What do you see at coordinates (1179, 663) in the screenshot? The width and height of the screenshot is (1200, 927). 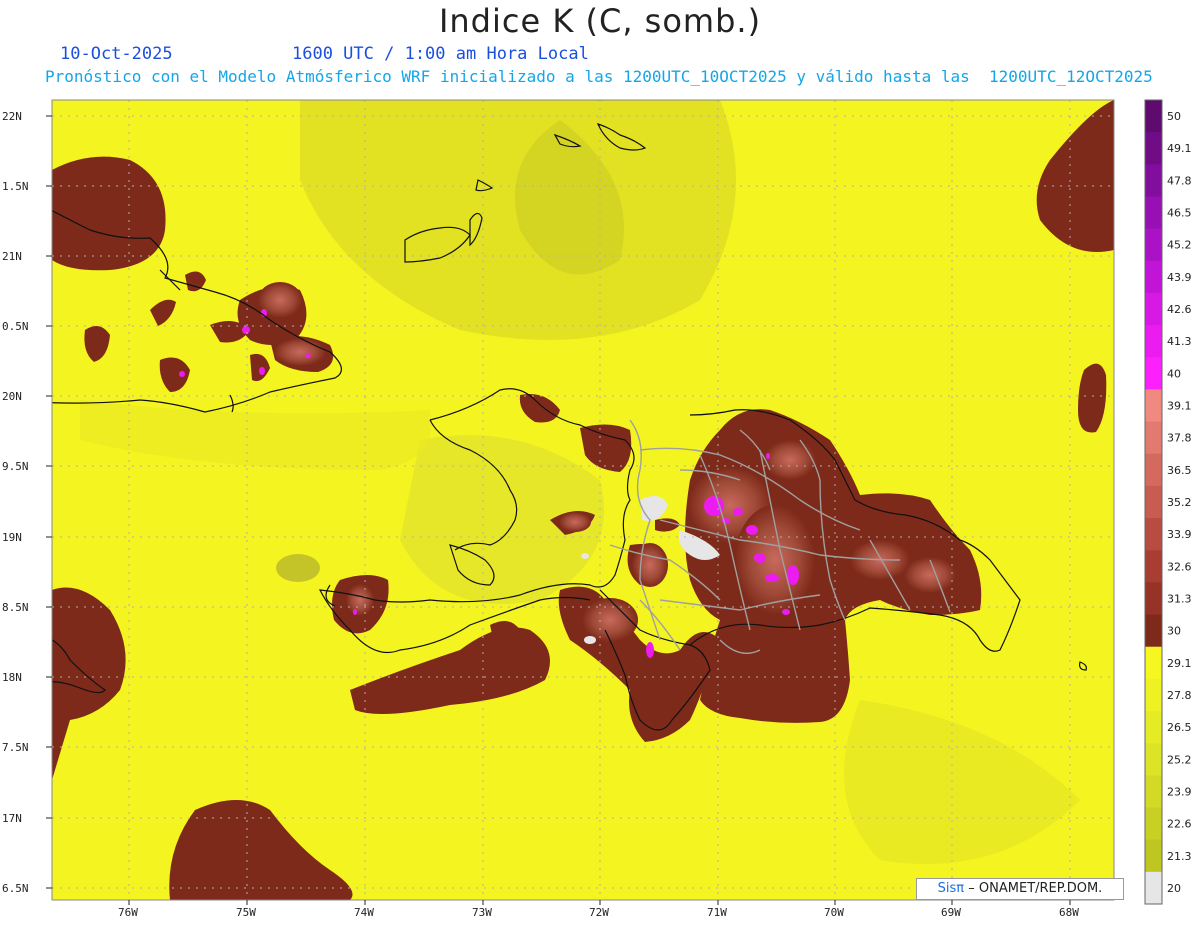 I see `colorbar-label: 29.1` at bounding box center [1179, 663].